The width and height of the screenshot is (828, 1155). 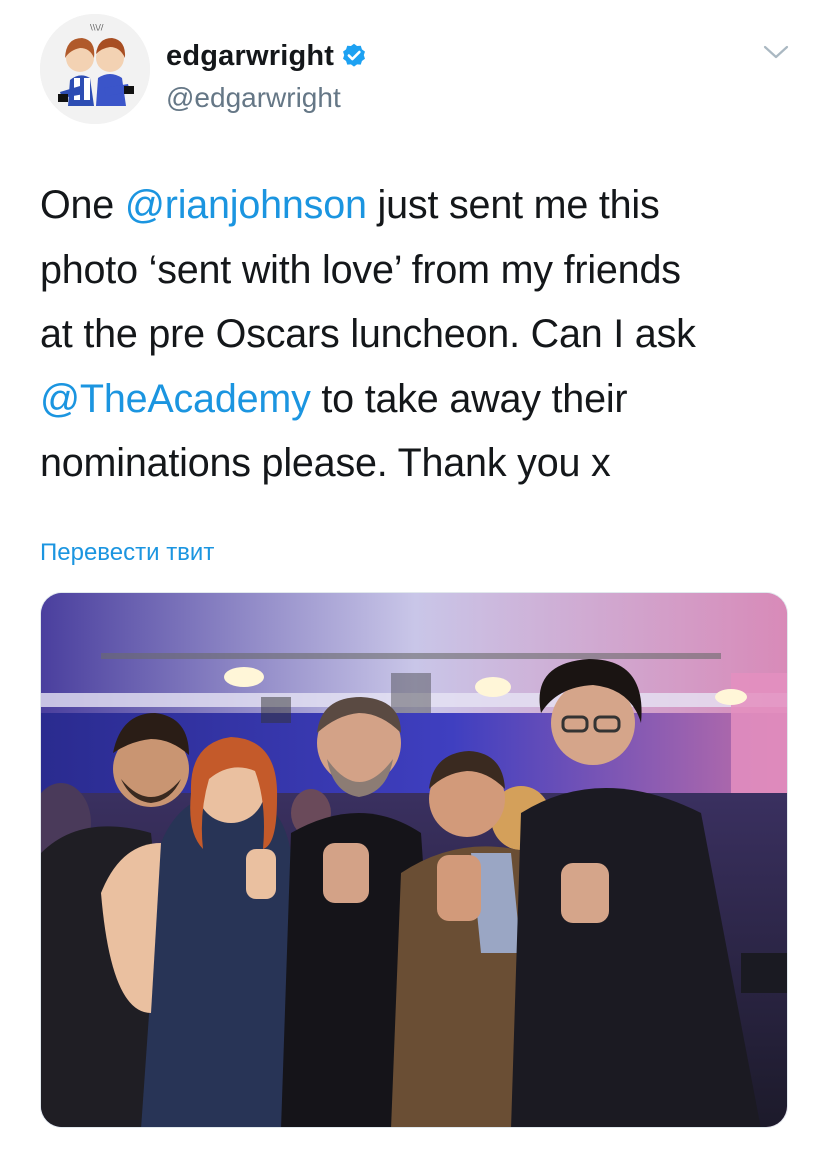 What do you see at coordinates (360, 269) in the screenshot?
I see `tweet-text-segment: photo ‘sent with love’ from my friends` at bounding box center [360, 269].